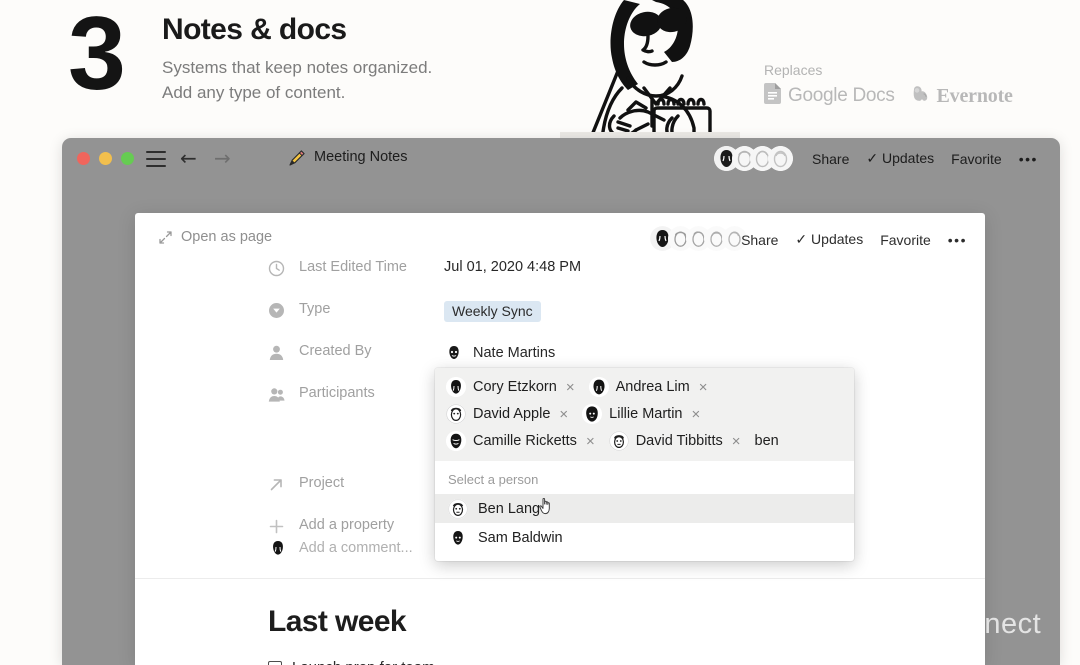 The height and width of the screenshot is (665, 1080). I want to click on checkbox-icon, so click(275, 662).